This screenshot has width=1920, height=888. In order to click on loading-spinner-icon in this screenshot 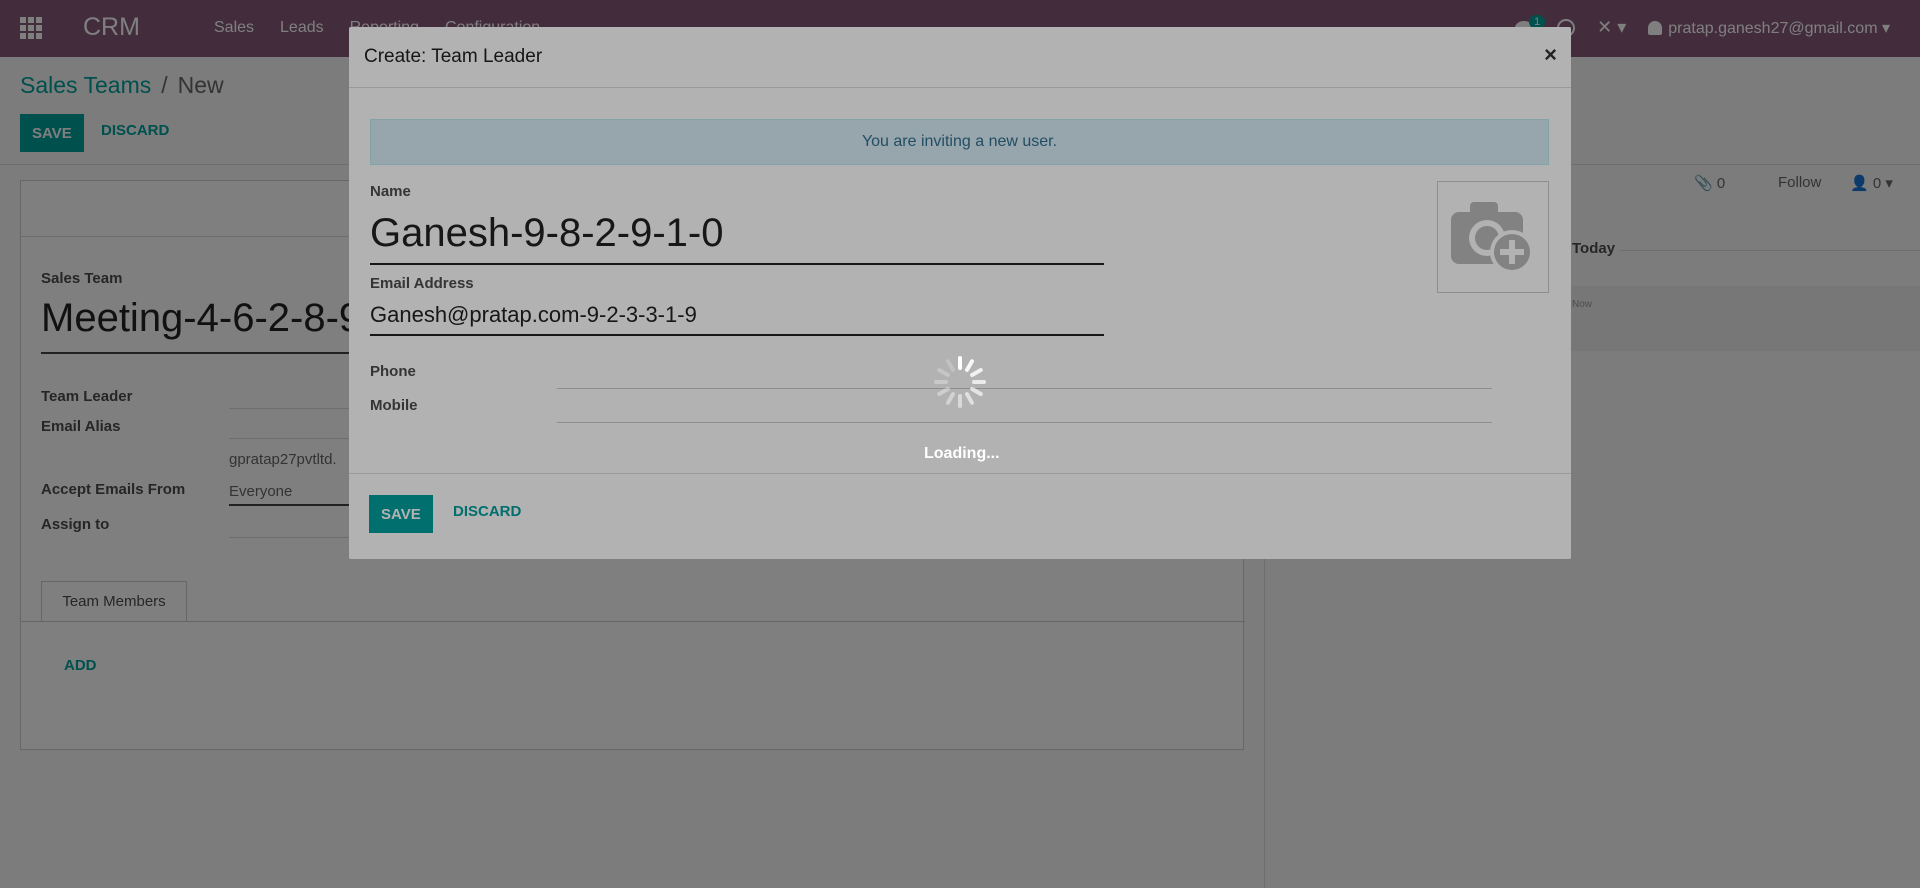, I will do `click(960, 382)`.